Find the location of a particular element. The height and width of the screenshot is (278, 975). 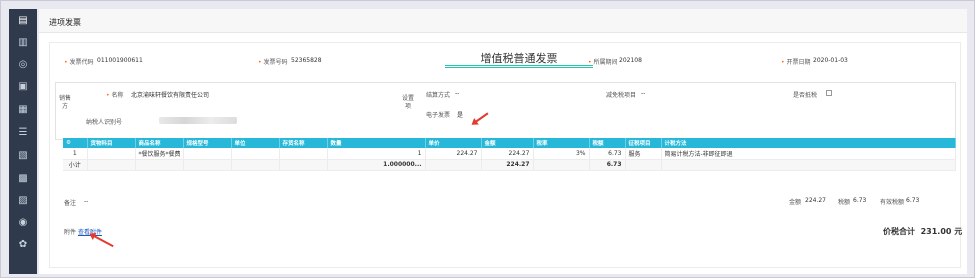

col-header: 货物科目 is located at coordinates (111, 143).